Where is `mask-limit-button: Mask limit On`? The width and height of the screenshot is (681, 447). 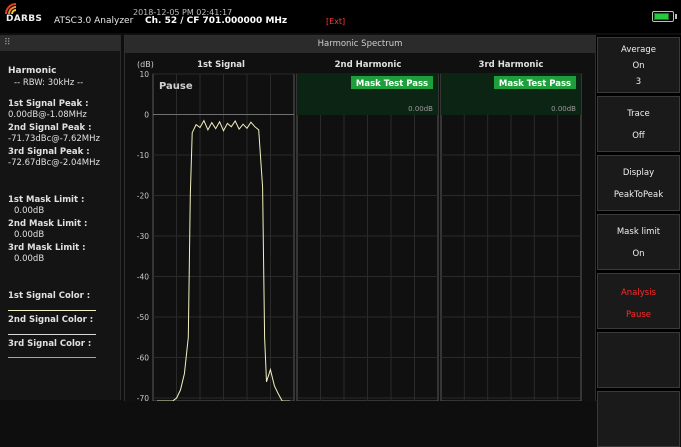
mask-limit-button: Mask limit On is located at coordinates (638, 242).